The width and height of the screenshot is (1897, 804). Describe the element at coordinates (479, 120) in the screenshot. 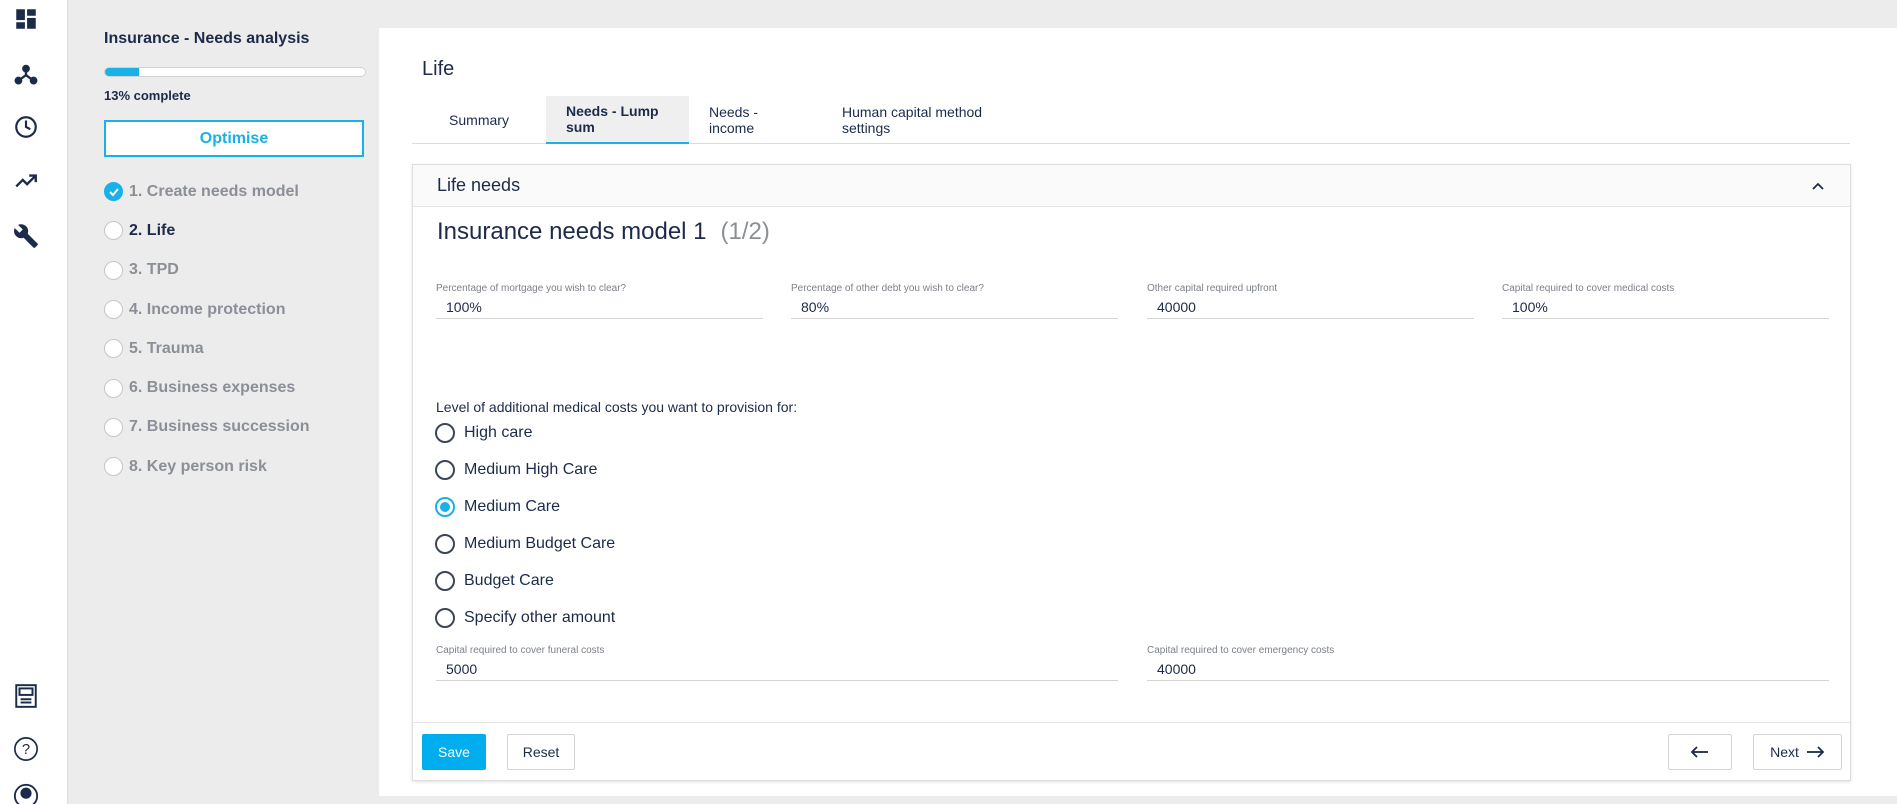

I see `tab-summary: Summary` at that location.